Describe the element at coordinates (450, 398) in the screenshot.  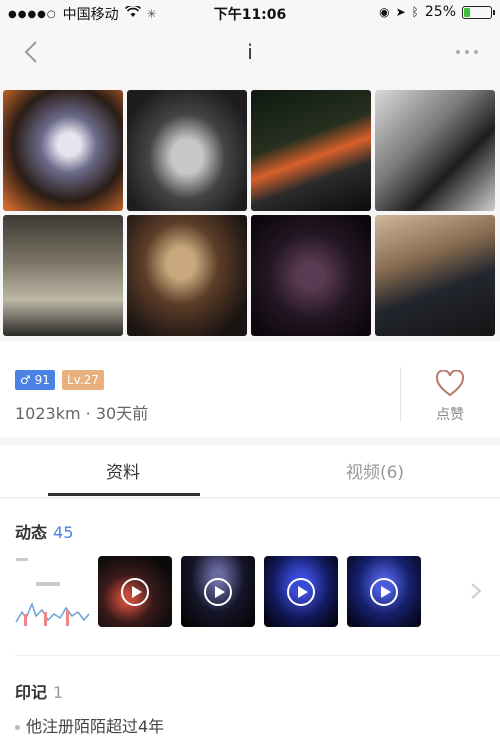
I see `like-button: 点赞` at that location.